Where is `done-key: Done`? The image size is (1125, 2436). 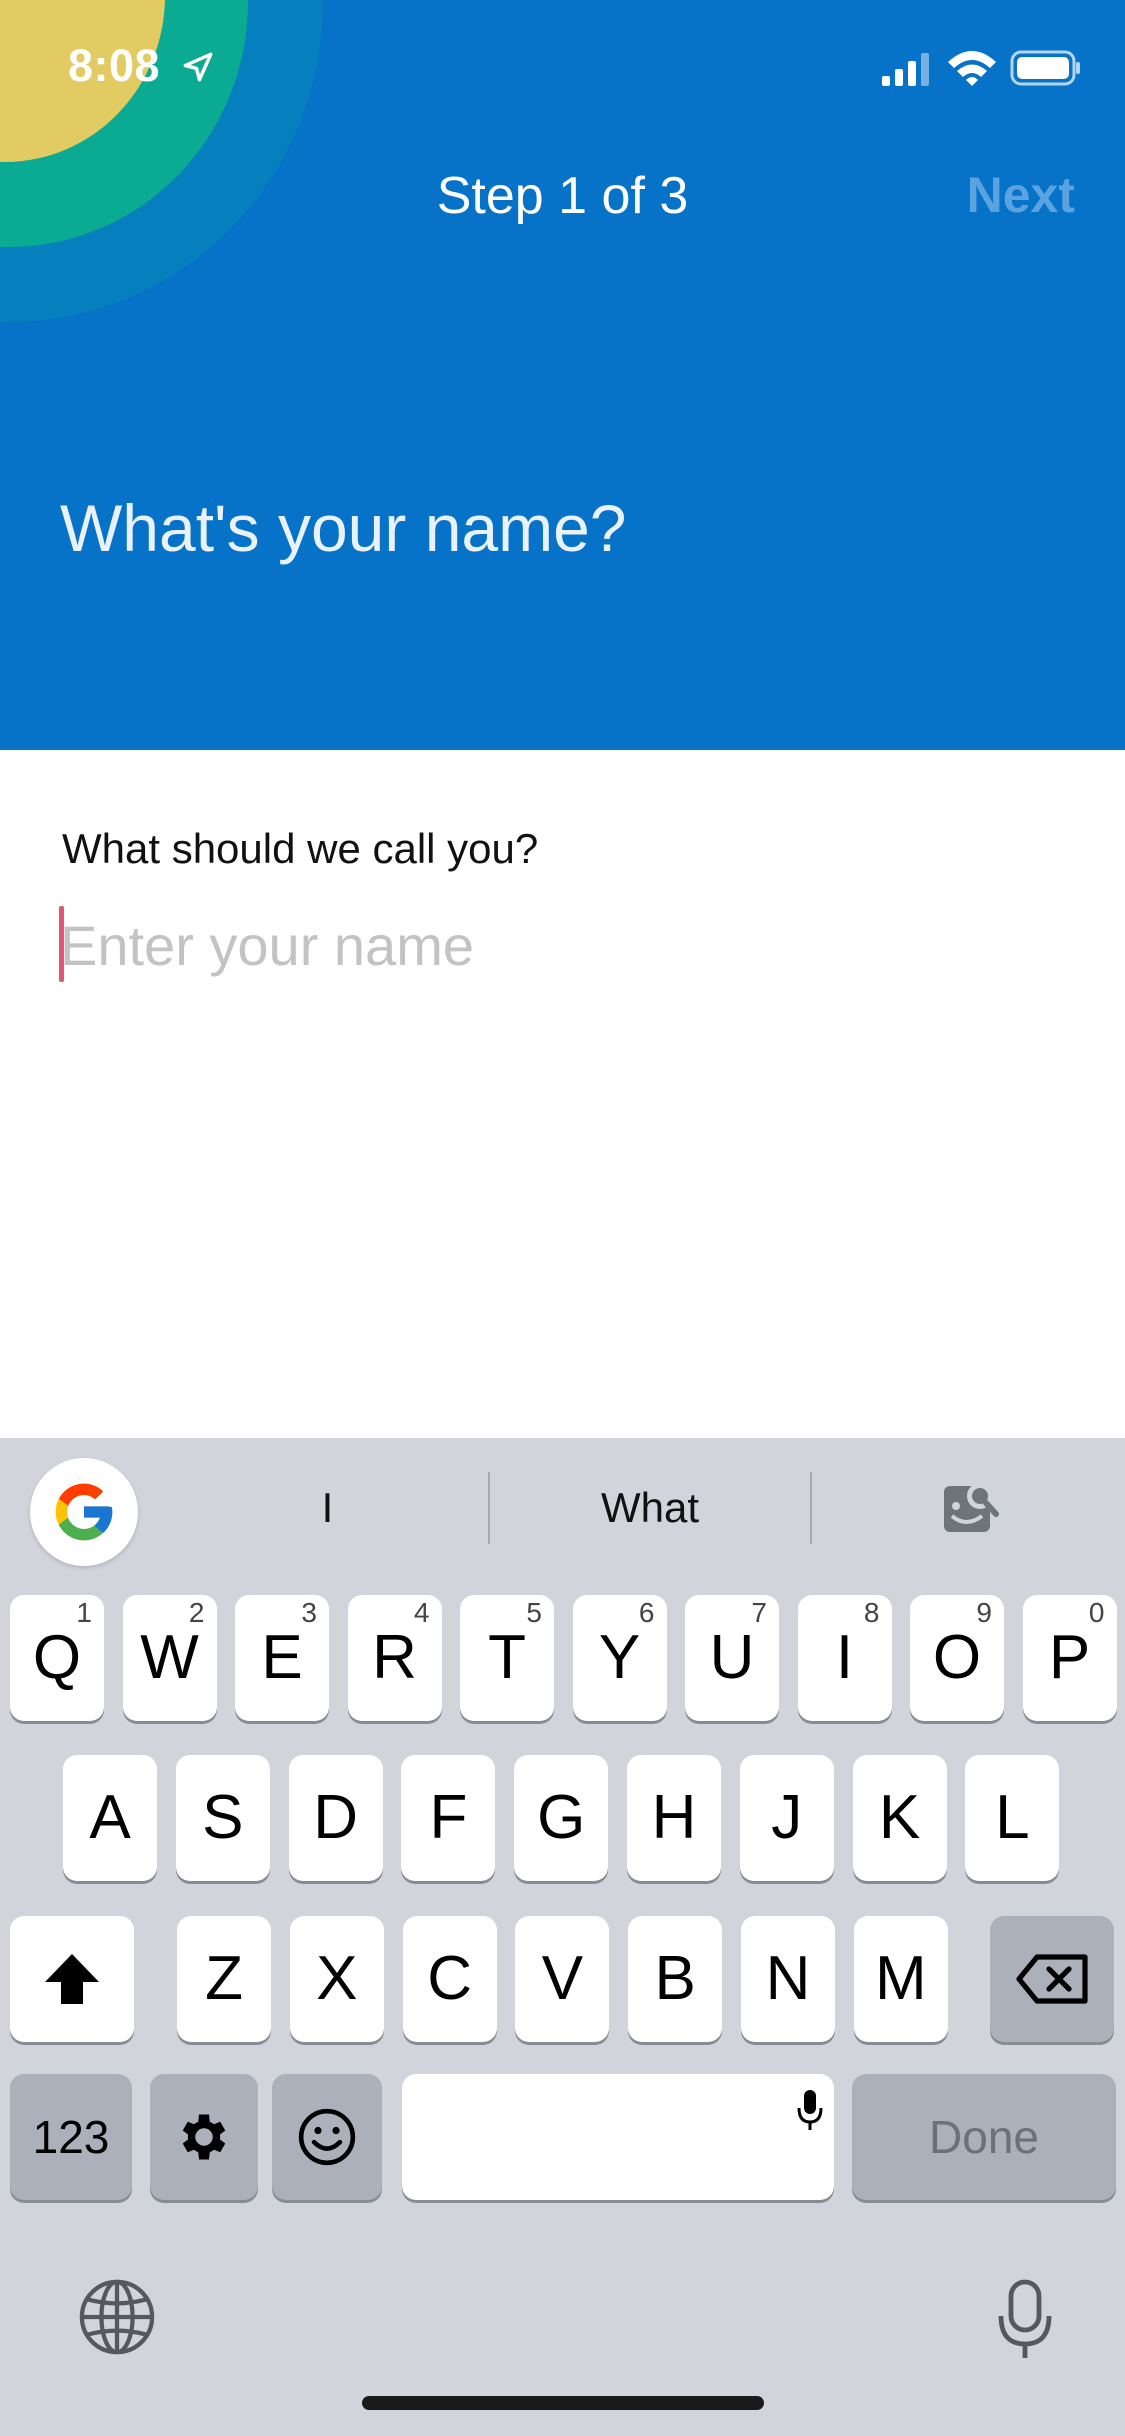 done-key: Done is located at coordinates (984, 2137).